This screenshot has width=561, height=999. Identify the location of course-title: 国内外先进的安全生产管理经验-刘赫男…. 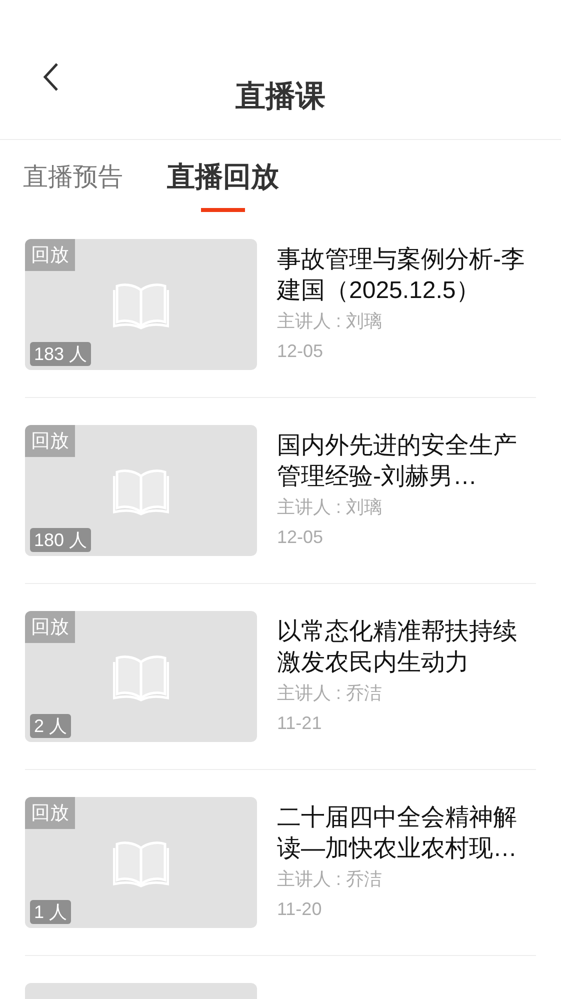
(406, 461).